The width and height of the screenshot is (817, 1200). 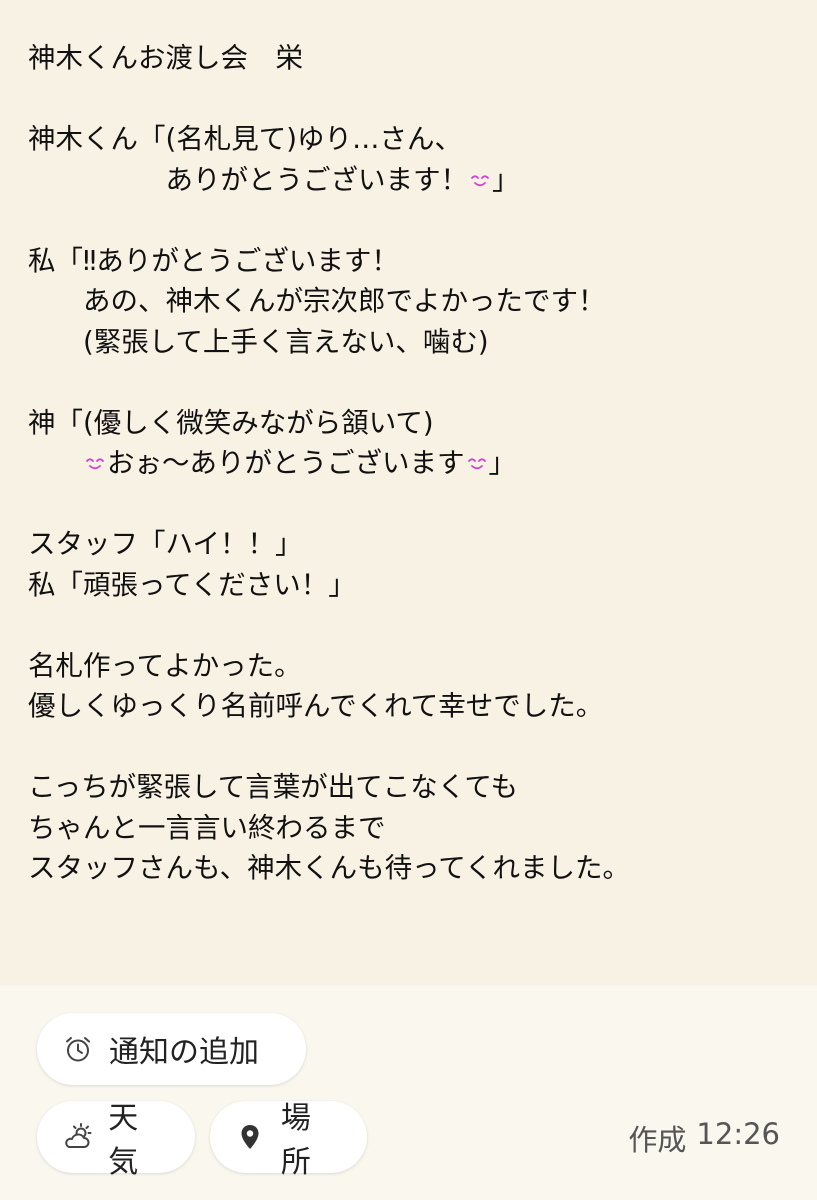 I want to click on note-line: ちゃんと一言言い終わるまで, so click(x=207, y=827).